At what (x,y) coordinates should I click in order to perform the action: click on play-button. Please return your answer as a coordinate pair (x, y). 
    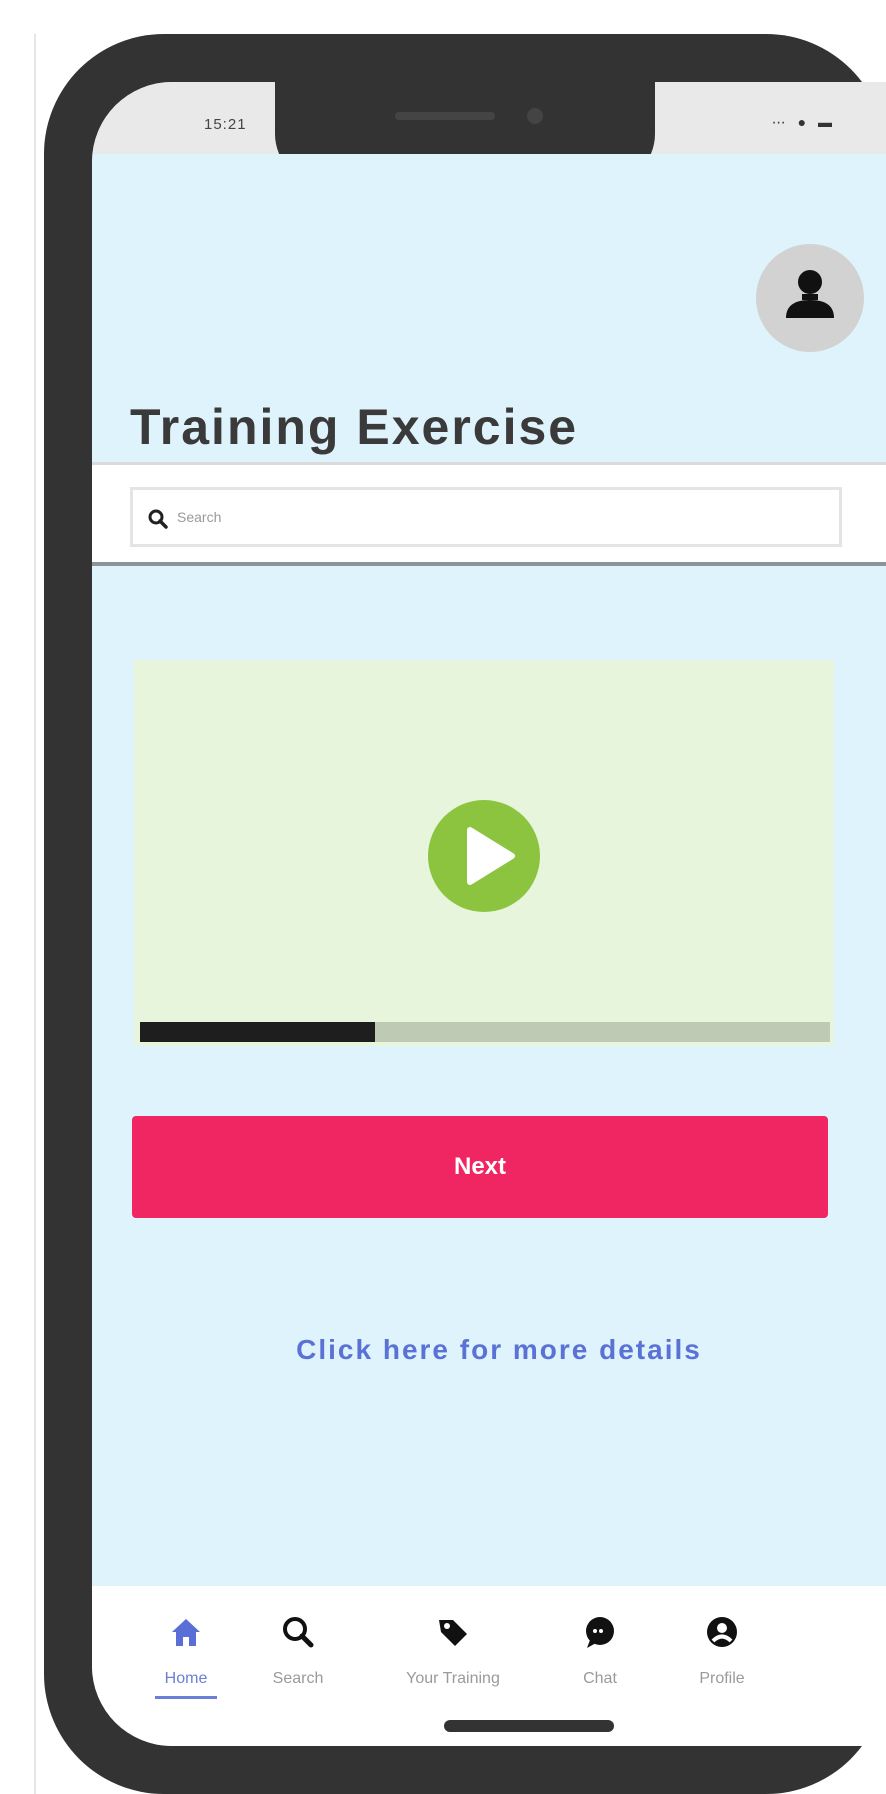
    Looking at the image, I should click on (484, 856).